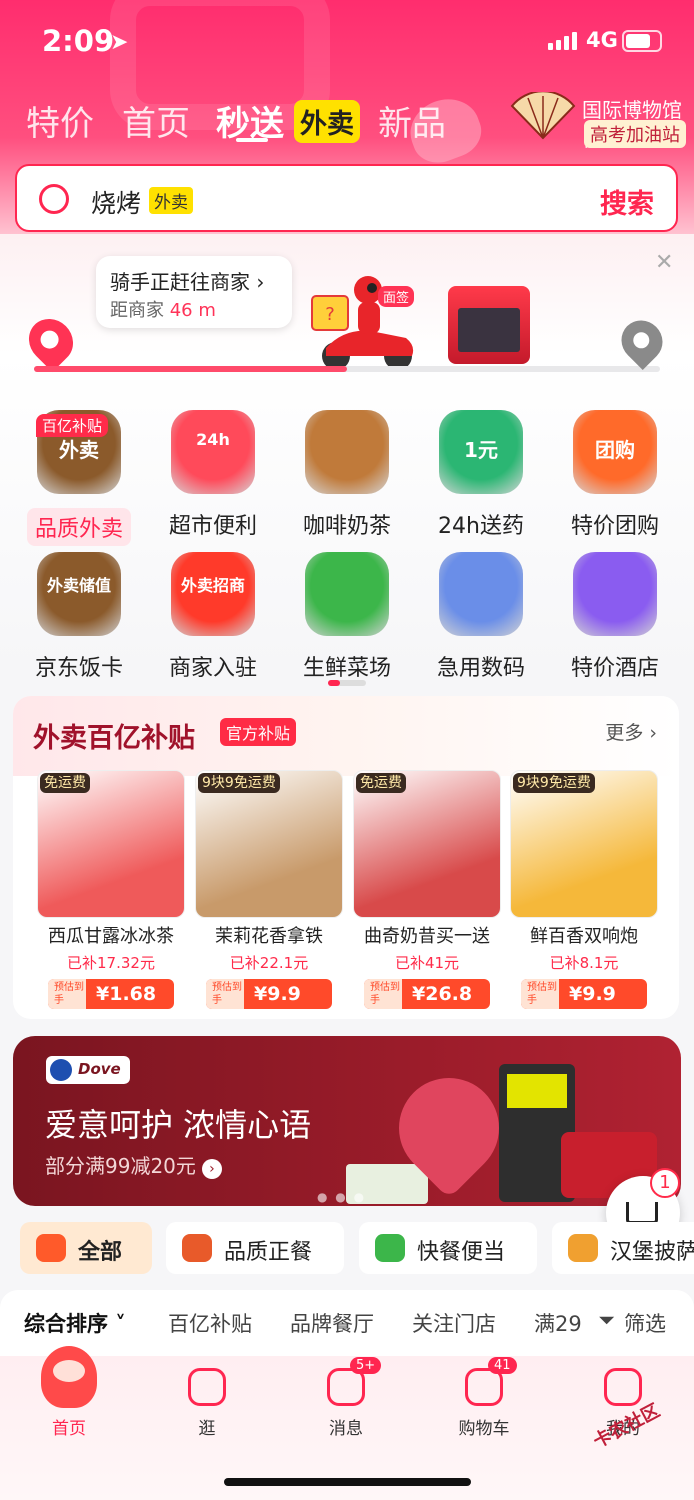 This screenshot has height=1500, width=694. I want to click on cart-count-badge: 1, so click(665, 1183).